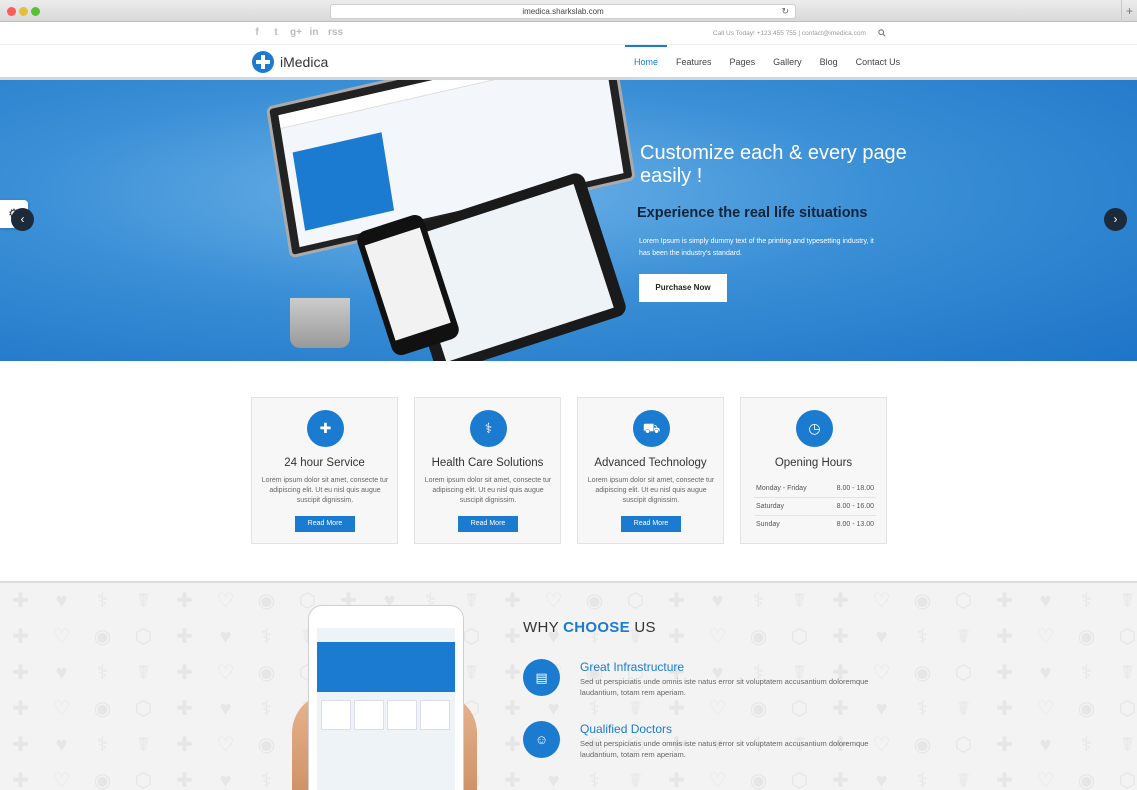 The width and height of the screenshot is (1137, 790). Describe the element at coordinates (752, 213) in the screenshot. I see `hero-subtitle: Experience the real life situations` at that location.